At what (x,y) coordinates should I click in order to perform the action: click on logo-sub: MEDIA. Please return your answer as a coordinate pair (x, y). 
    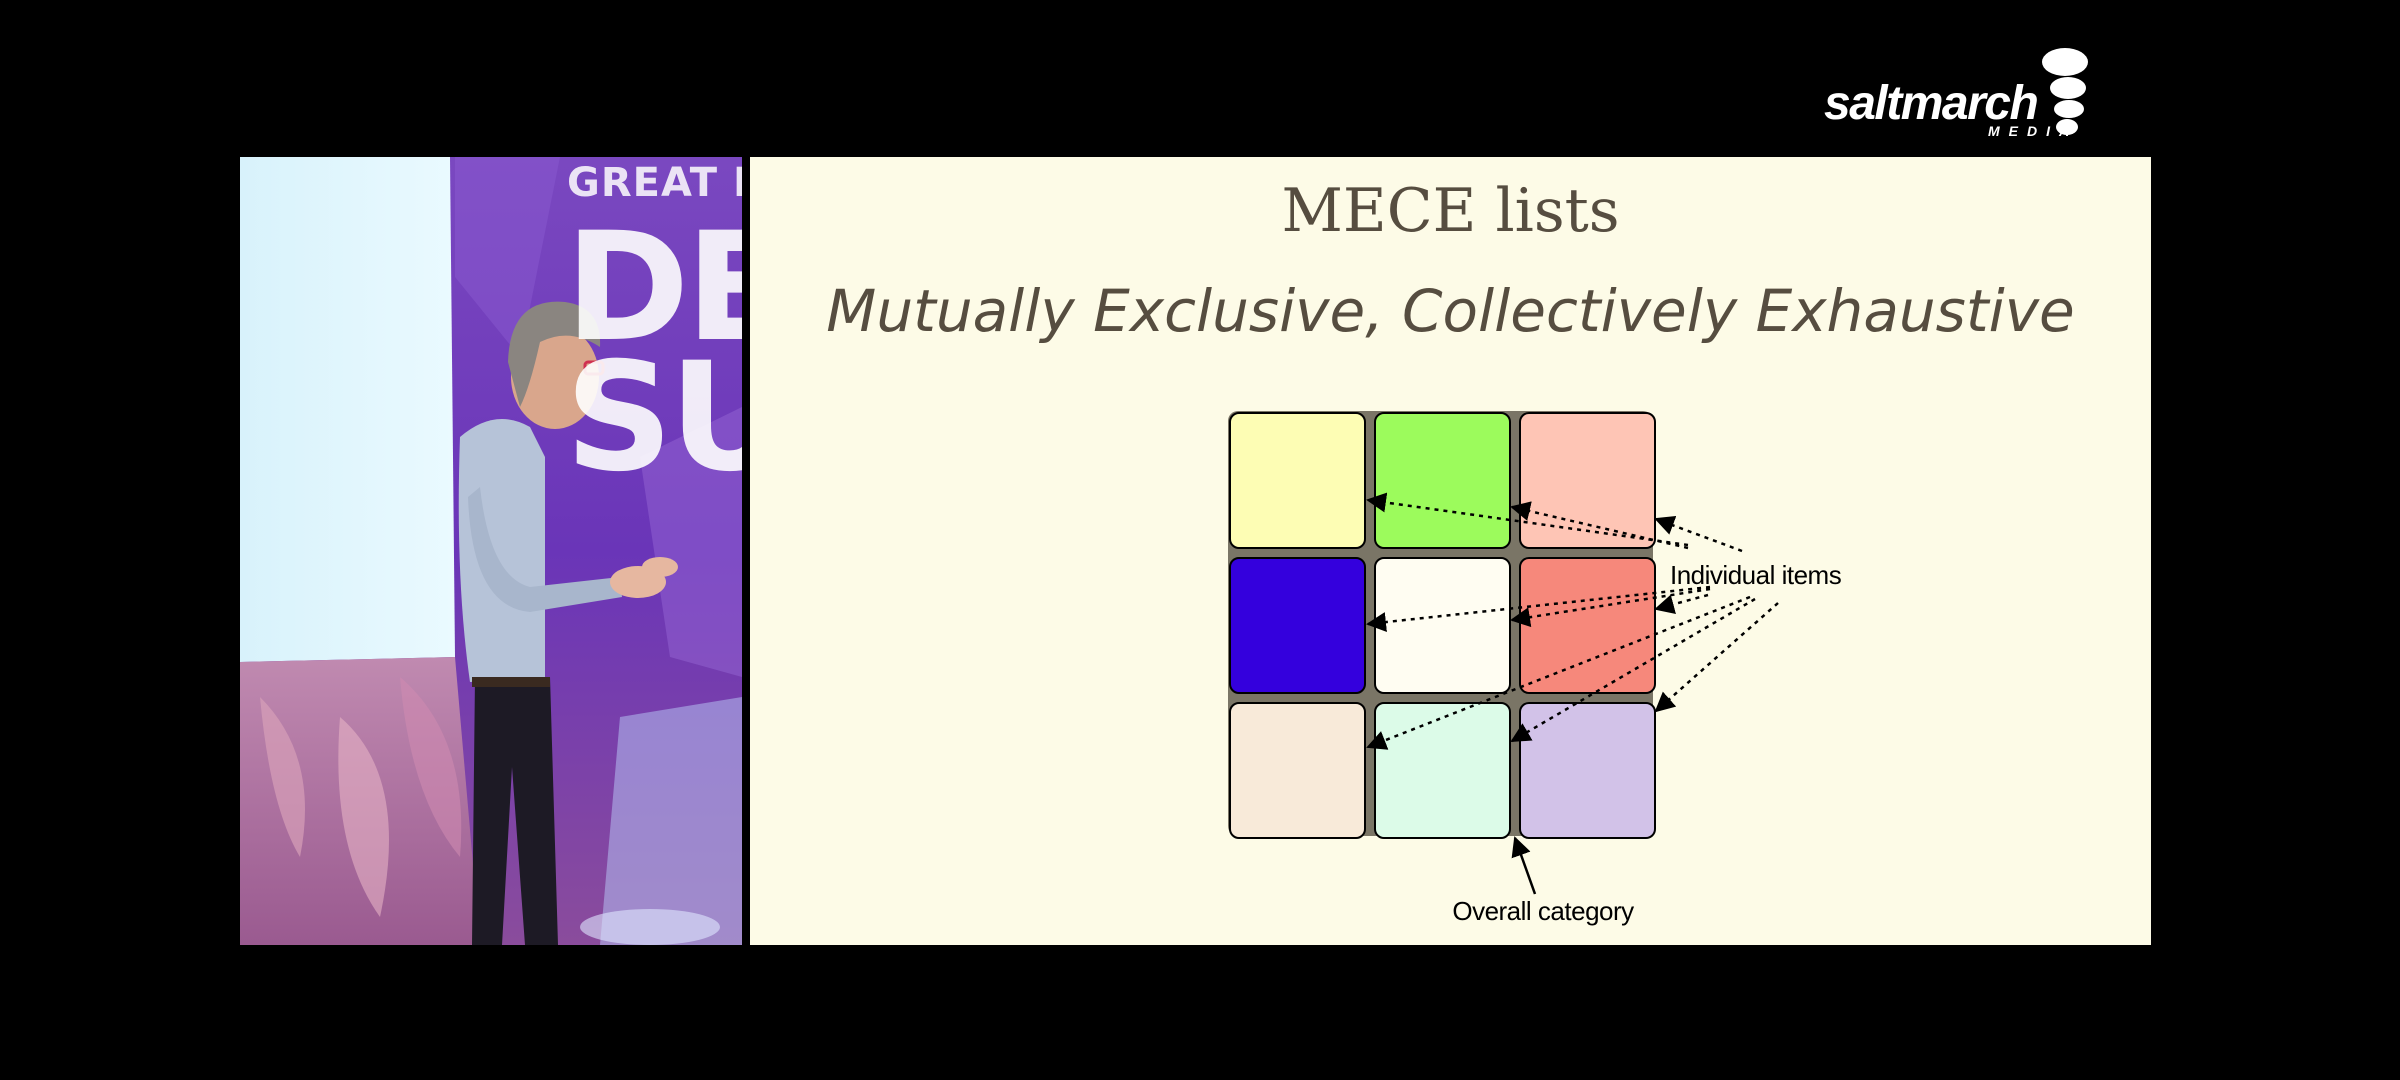
    Looking at the image, I should click on (2033, 131).